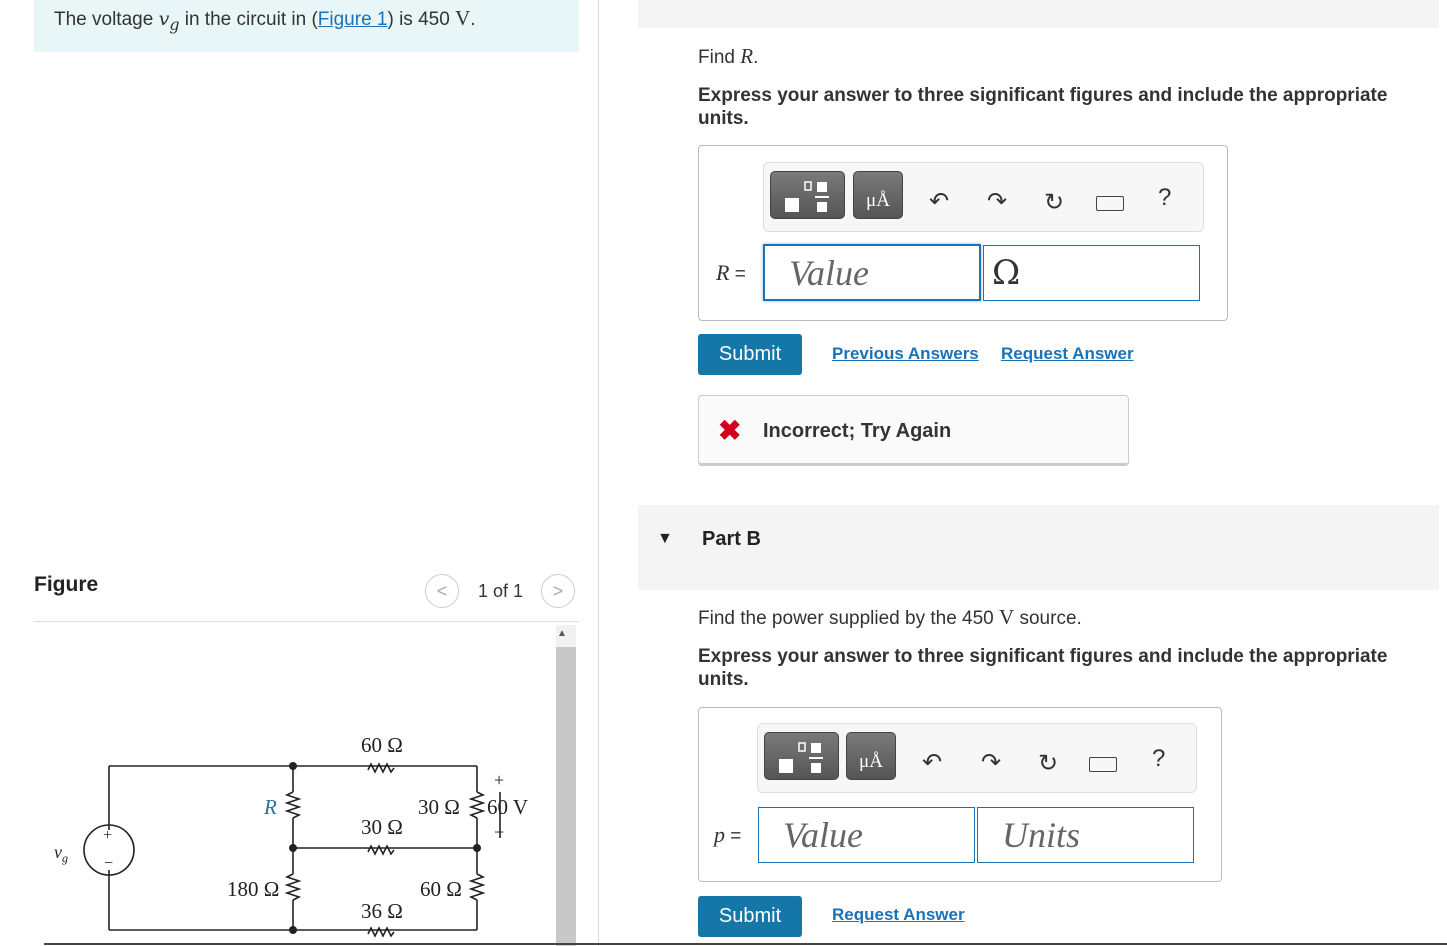  I want to click on resistor-r-label: R, so click(270, 807).